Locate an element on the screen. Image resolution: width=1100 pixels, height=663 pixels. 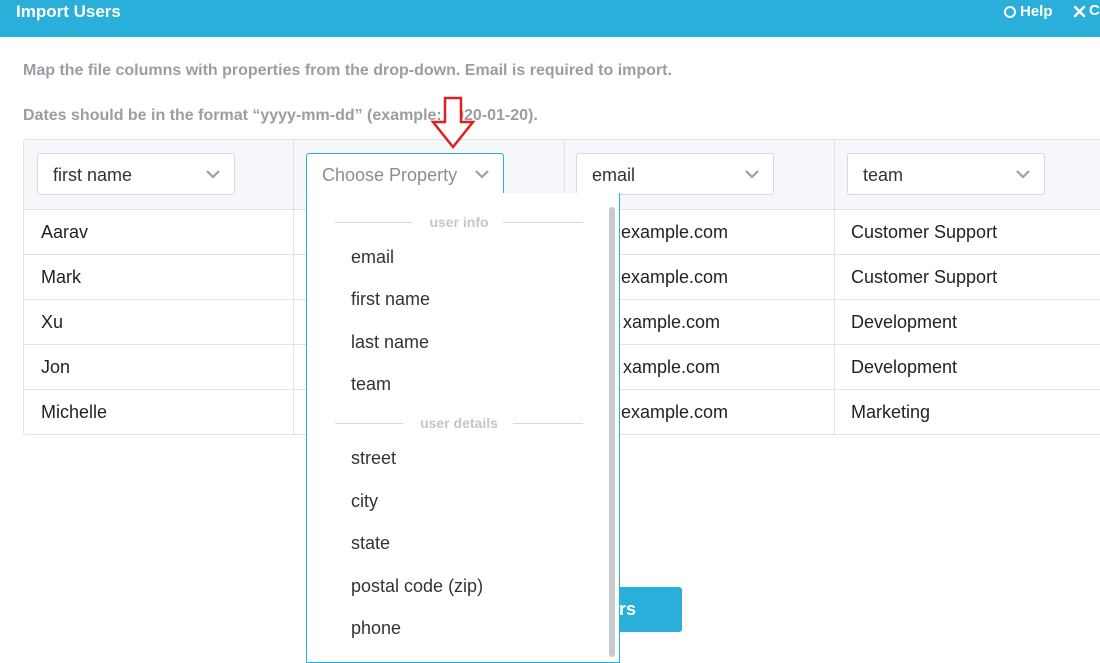
menu-item-state: state is located at coordinates (370, 543).